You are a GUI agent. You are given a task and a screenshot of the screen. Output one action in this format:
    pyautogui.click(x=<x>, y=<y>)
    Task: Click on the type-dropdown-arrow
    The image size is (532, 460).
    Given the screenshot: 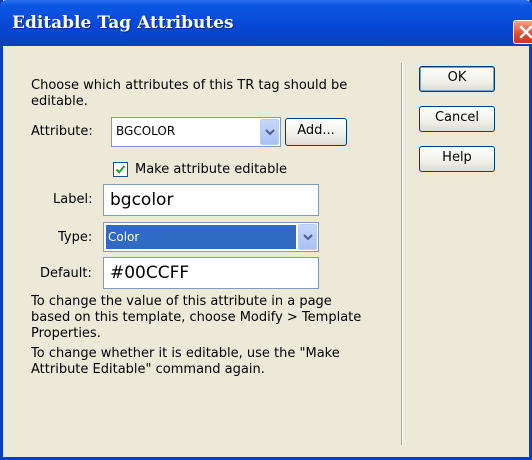 What is the action you would take?
    pyautogui.click(x=307, y=237)
    